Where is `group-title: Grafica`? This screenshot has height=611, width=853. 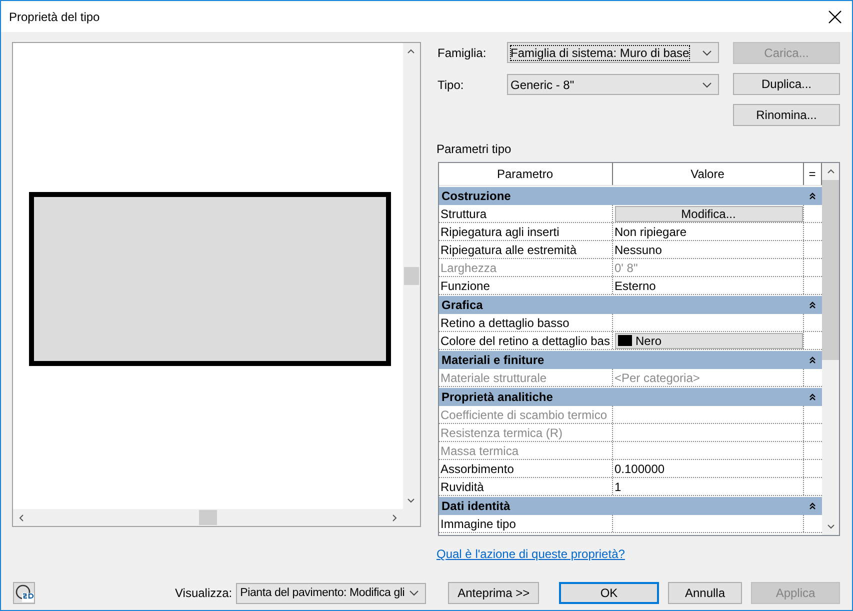
group-title: Grafica is located at coordinates (462, 305).